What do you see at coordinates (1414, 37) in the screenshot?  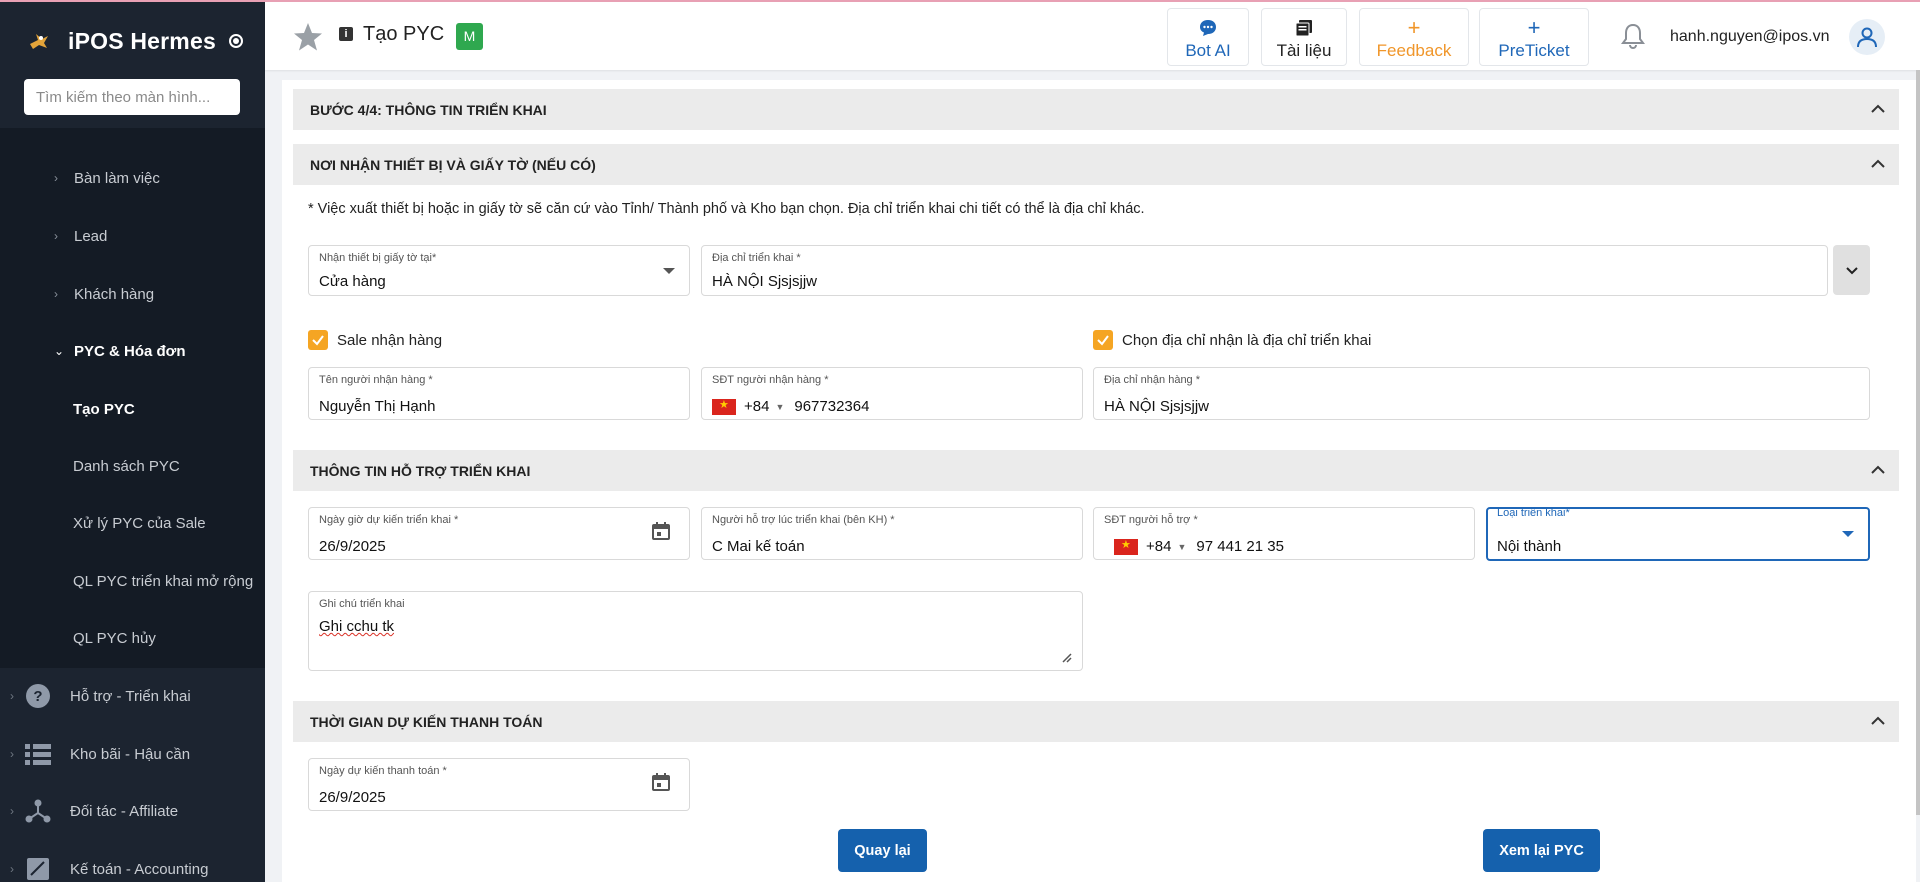 I see `feedback-button: + Feedback` at bounding box center [1414, 37].